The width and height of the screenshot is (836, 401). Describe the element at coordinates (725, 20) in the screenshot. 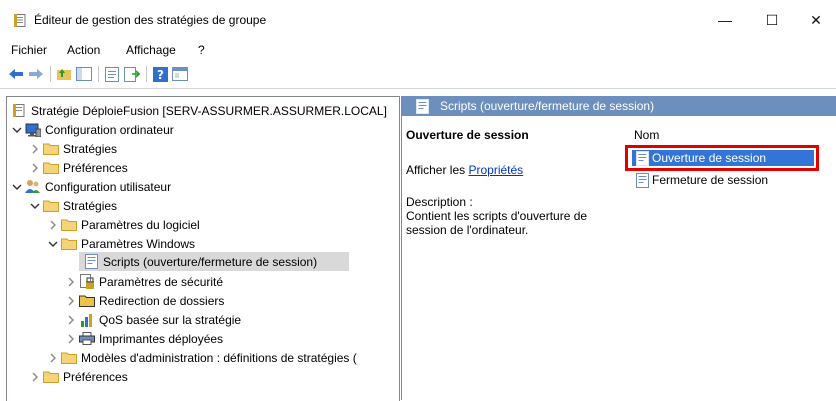

I see `minimize-button: —` at that location.